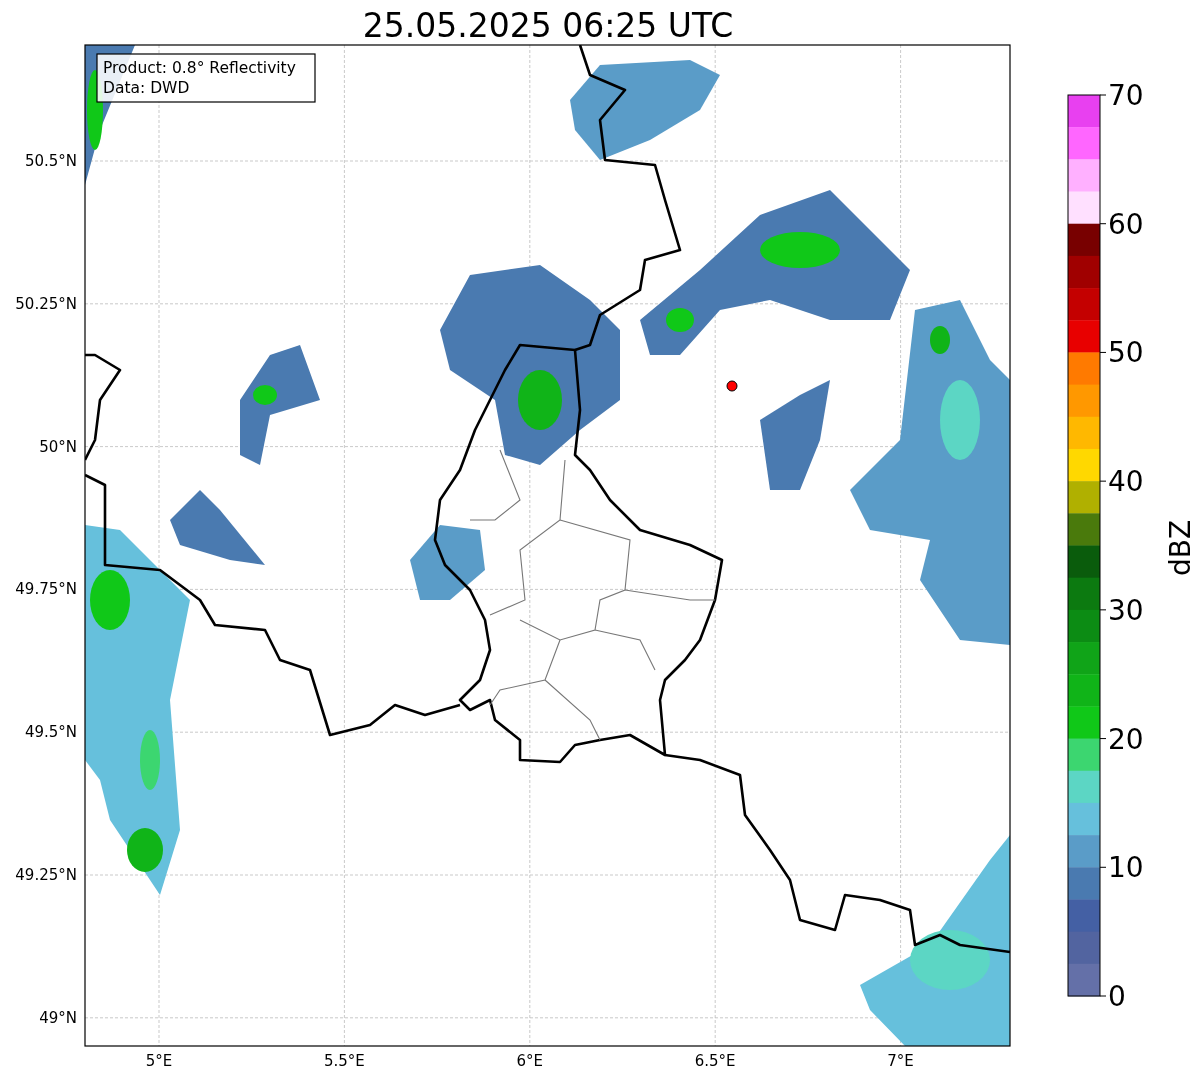 The width and height of the screenshot is (1202, 1081). I want to click on axis-tick-label: 6°E, so click(530, 1061).